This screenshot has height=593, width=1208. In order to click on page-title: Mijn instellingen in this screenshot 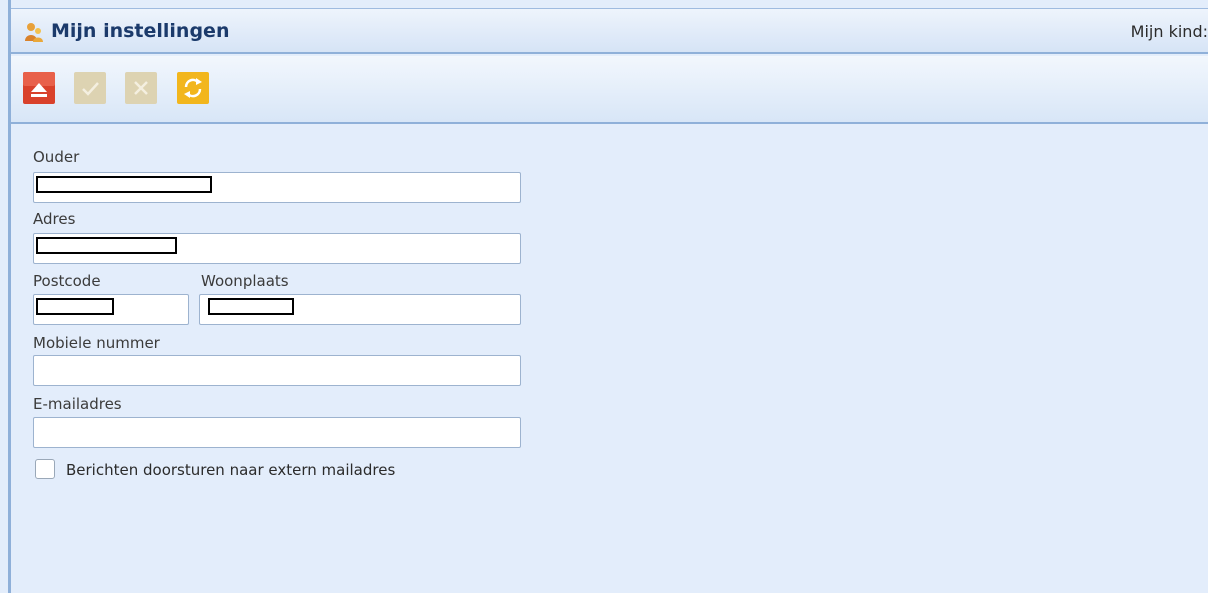, I will do `click(140, 31)`.